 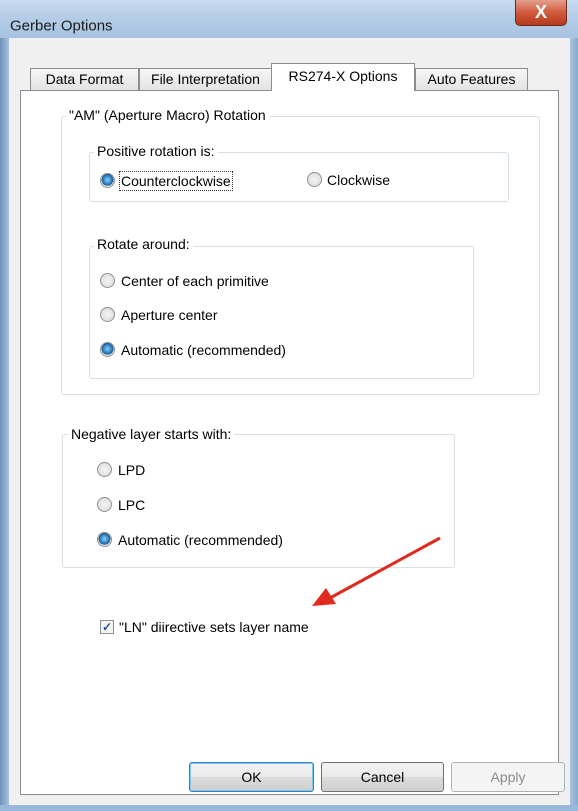 I want to click on radio-negative-automatic, so click(x=104, y=539).